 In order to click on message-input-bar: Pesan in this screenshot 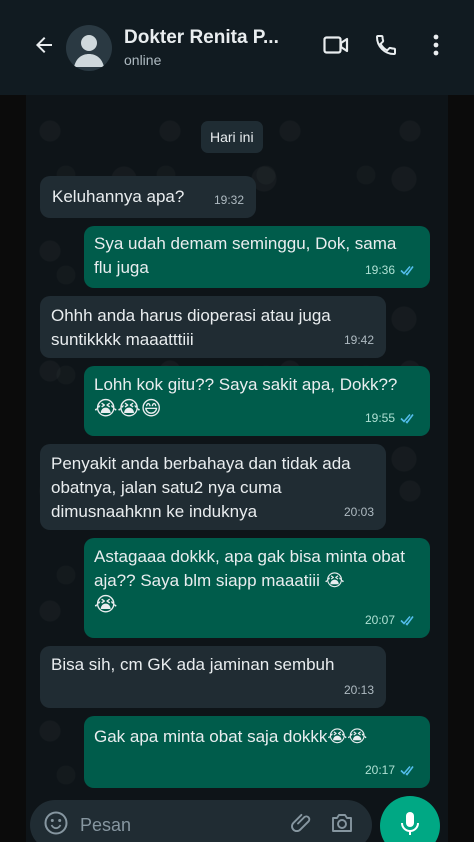, I will do `click(201, 821)`.